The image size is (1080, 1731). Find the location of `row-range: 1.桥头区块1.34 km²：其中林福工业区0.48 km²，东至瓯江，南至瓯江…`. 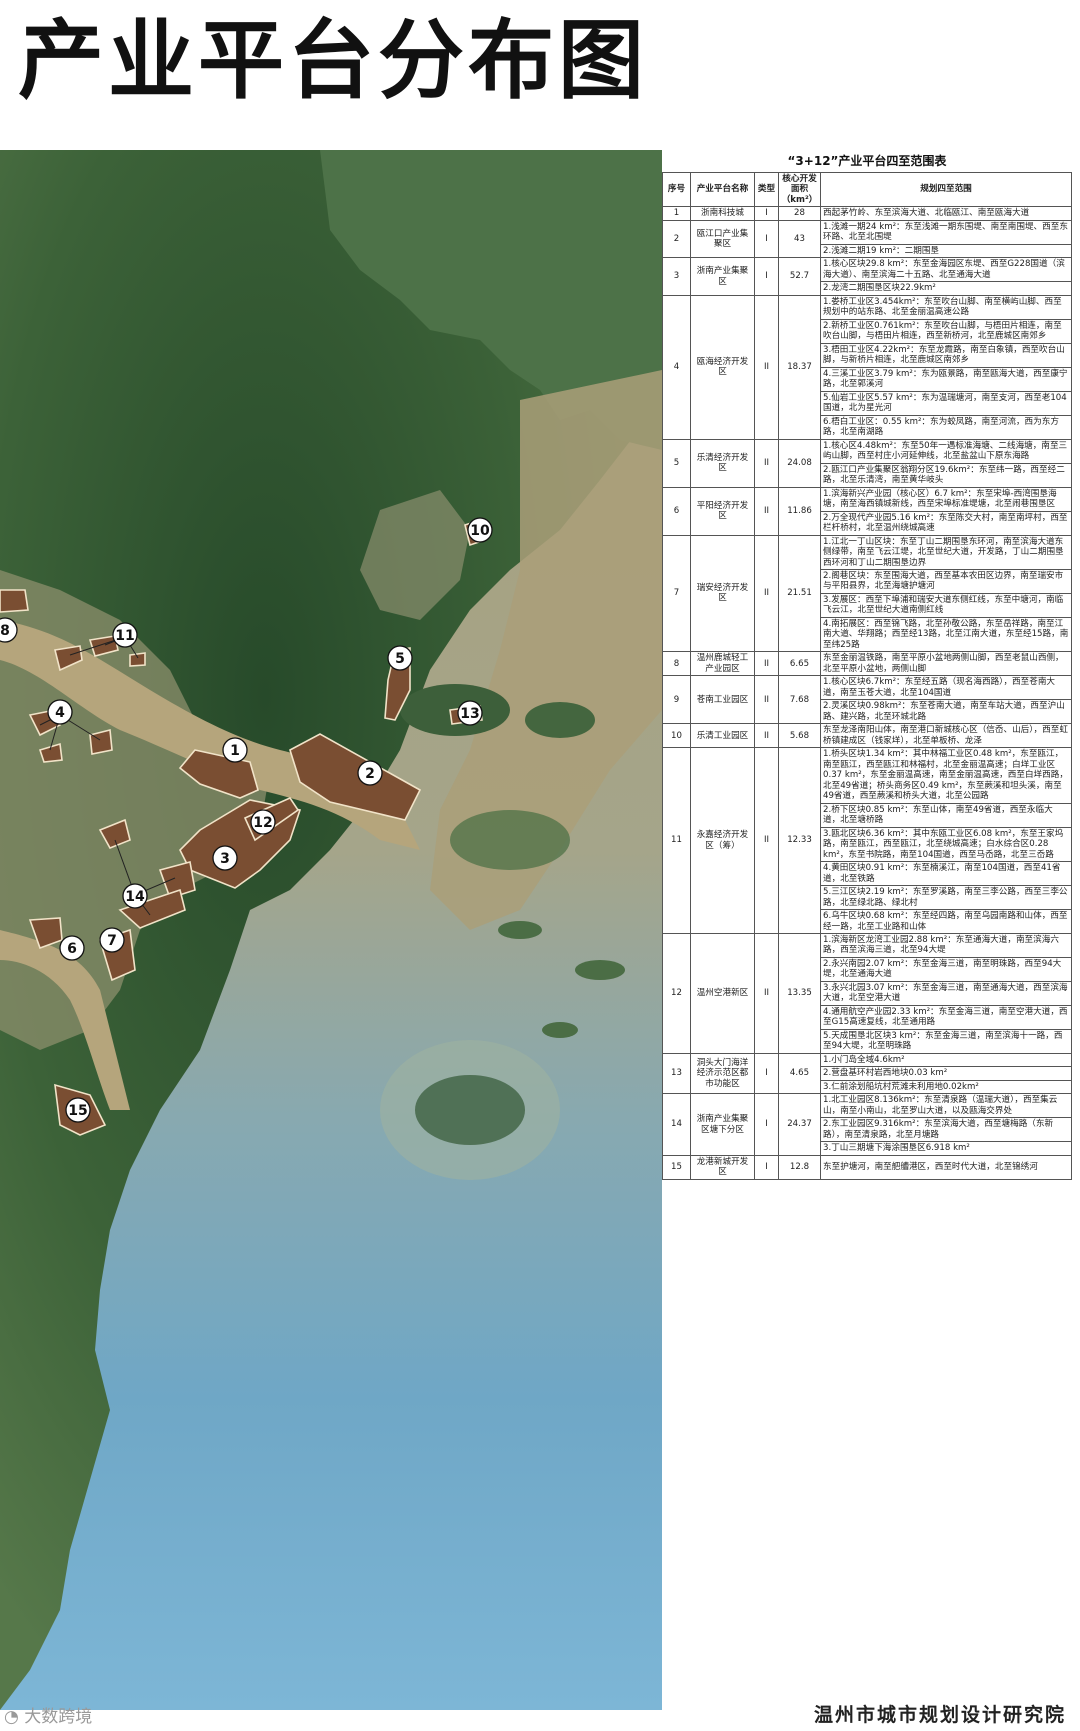

row-range: 1.桥头区块1.34 km²：其中林福工业区0.48 km²，东至瓯江，南至瓯江… is located at coordinates (946, 775).